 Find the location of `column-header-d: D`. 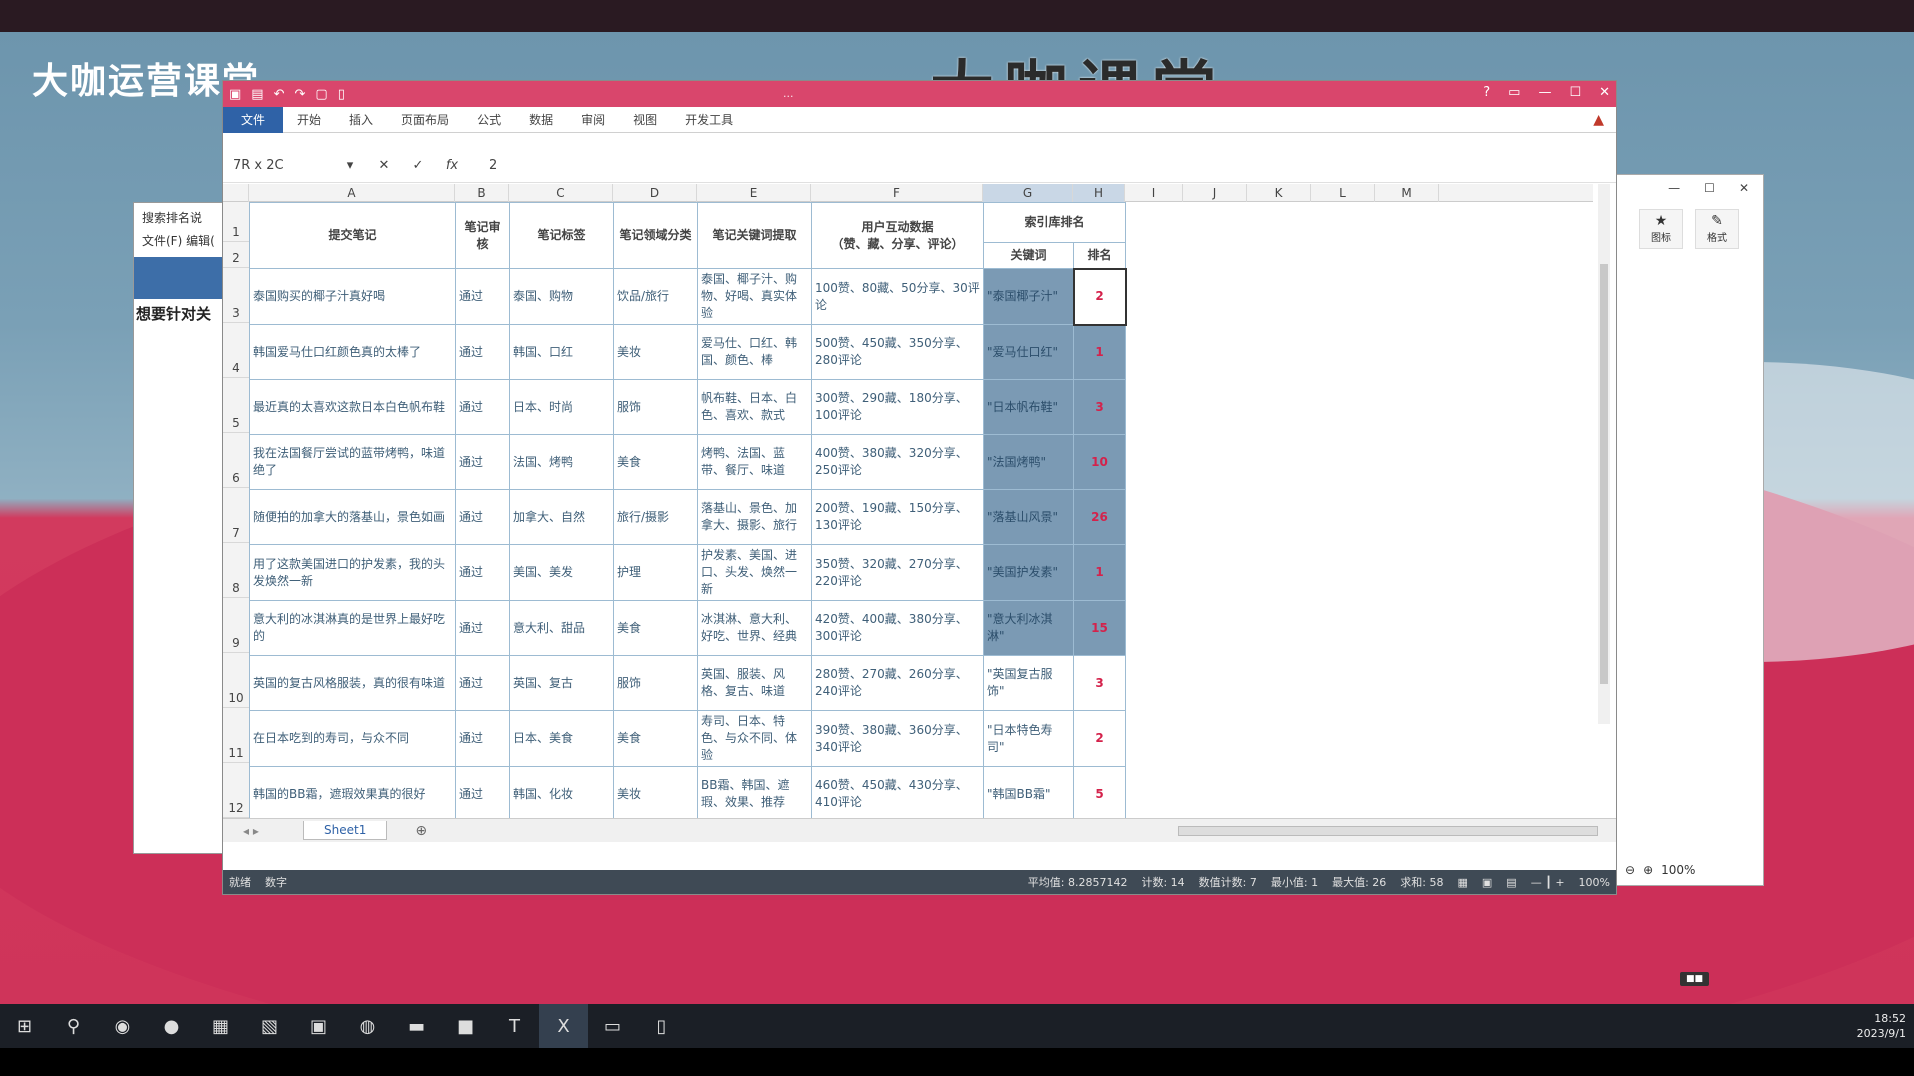

column-header-d: D is located at coordinates (655, 193).